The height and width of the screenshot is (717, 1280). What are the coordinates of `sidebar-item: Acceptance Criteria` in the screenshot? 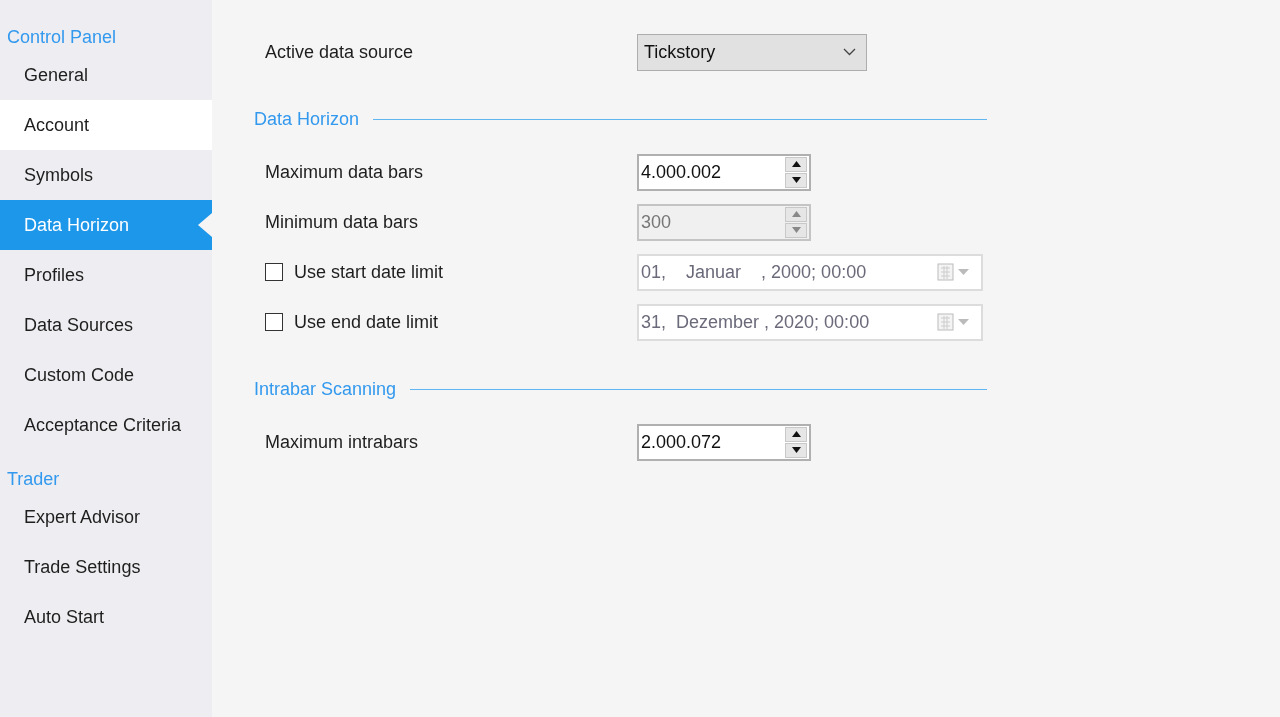 It's located at (106, 425).